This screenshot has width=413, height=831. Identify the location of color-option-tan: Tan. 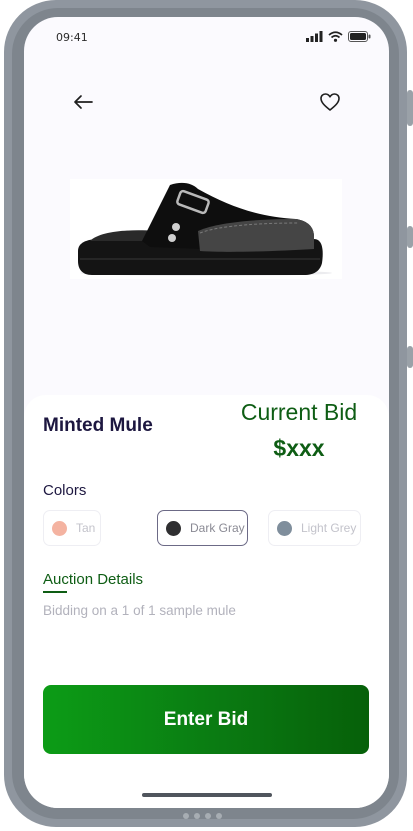
(72, 528).